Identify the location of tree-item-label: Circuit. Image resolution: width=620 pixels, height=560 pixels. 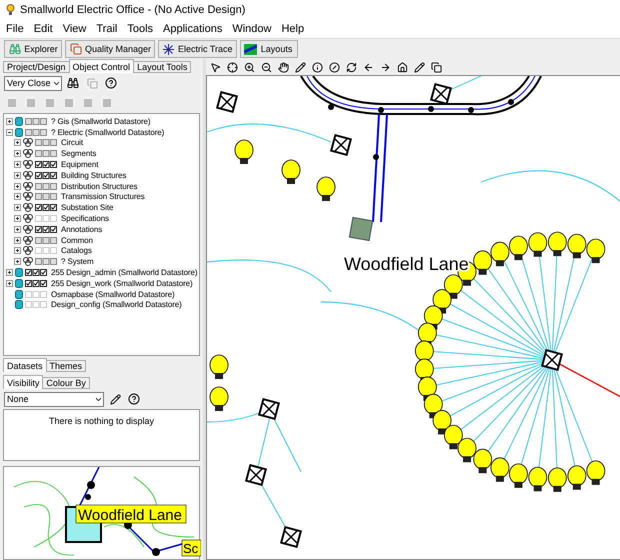
(72, 143).